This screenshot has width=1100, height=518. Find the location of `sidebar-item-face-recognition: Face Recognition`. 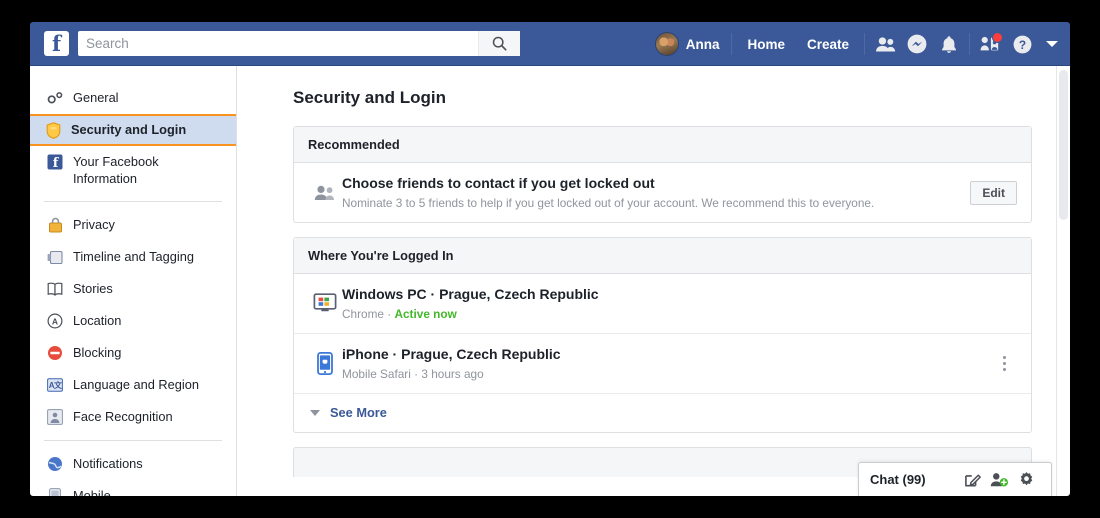

sidebar-item-face-recognition: Face Recognition is located at coordinates (133, 417).